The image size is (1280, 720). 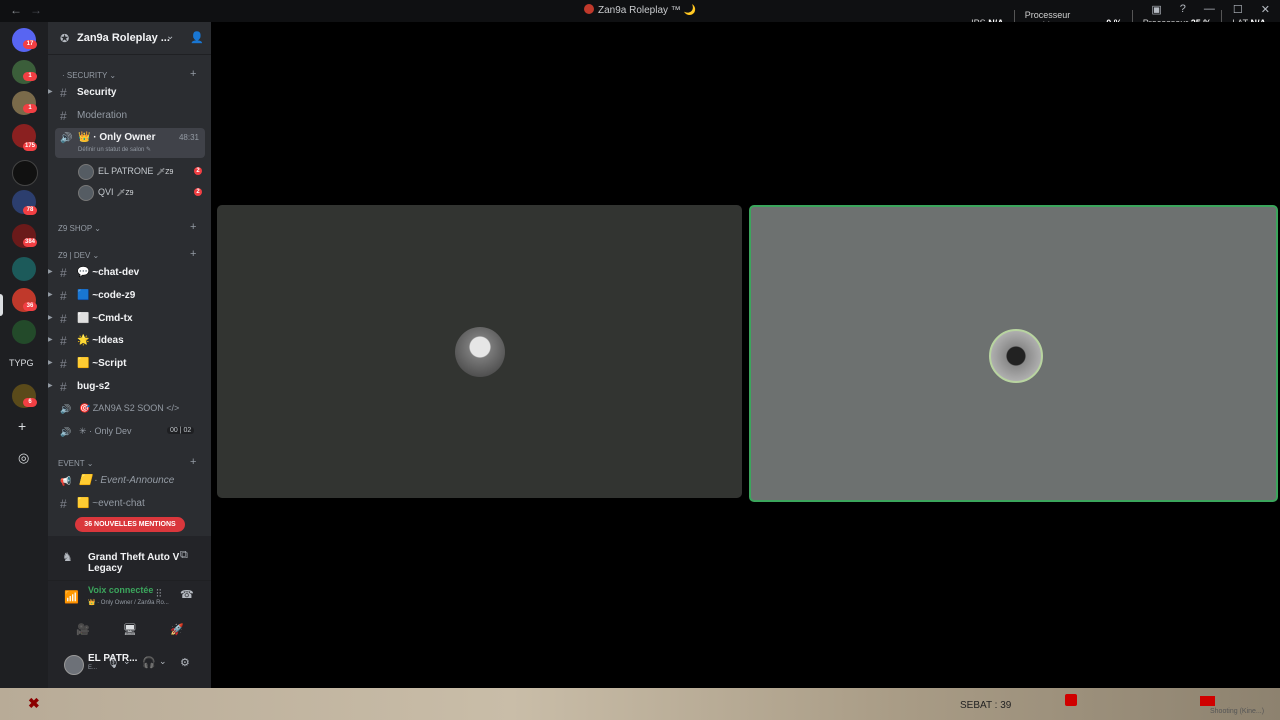 I want to click on server-text-item: TYPG, so click(x=21, y=363).